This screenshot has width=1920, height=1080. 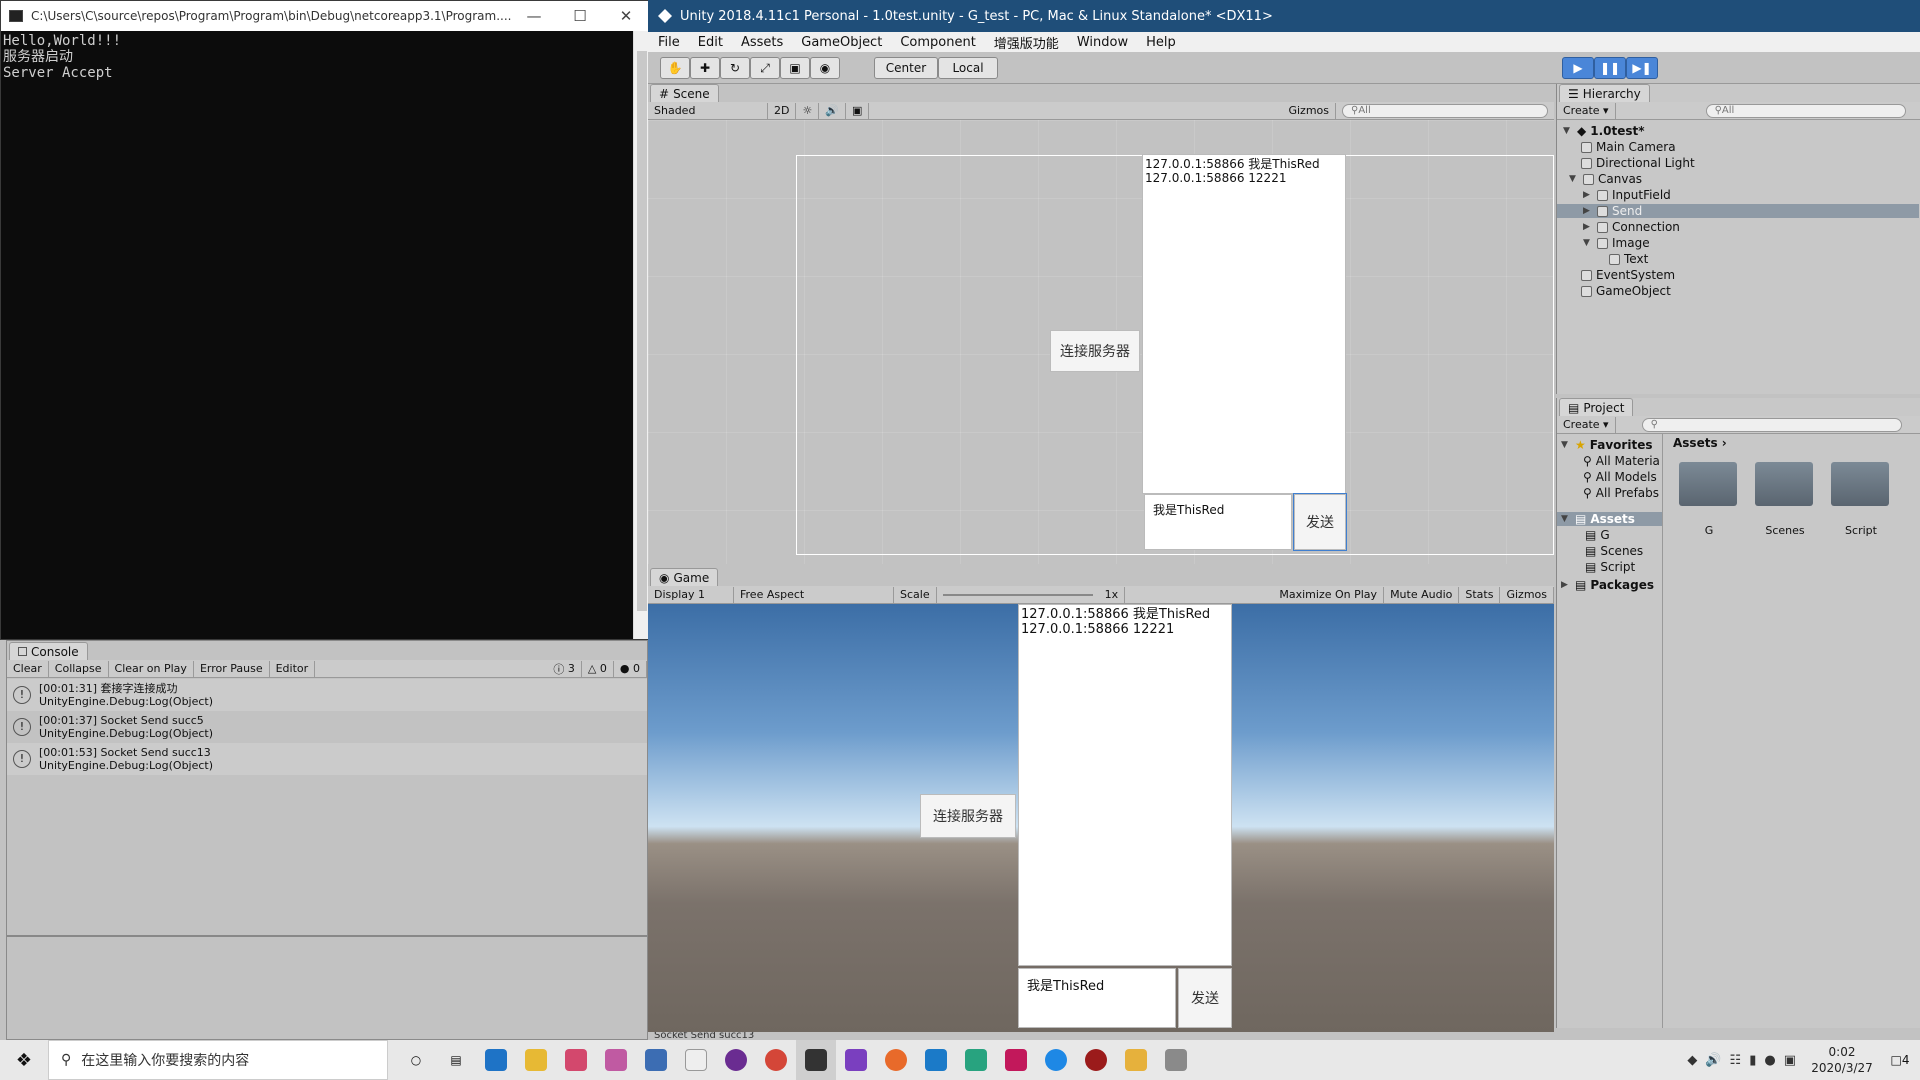 What do you see at coordinates (814, 594) in the screenshot?
I see `aspect-dropdown: Free Aspect` at bounding box center [814, 594].